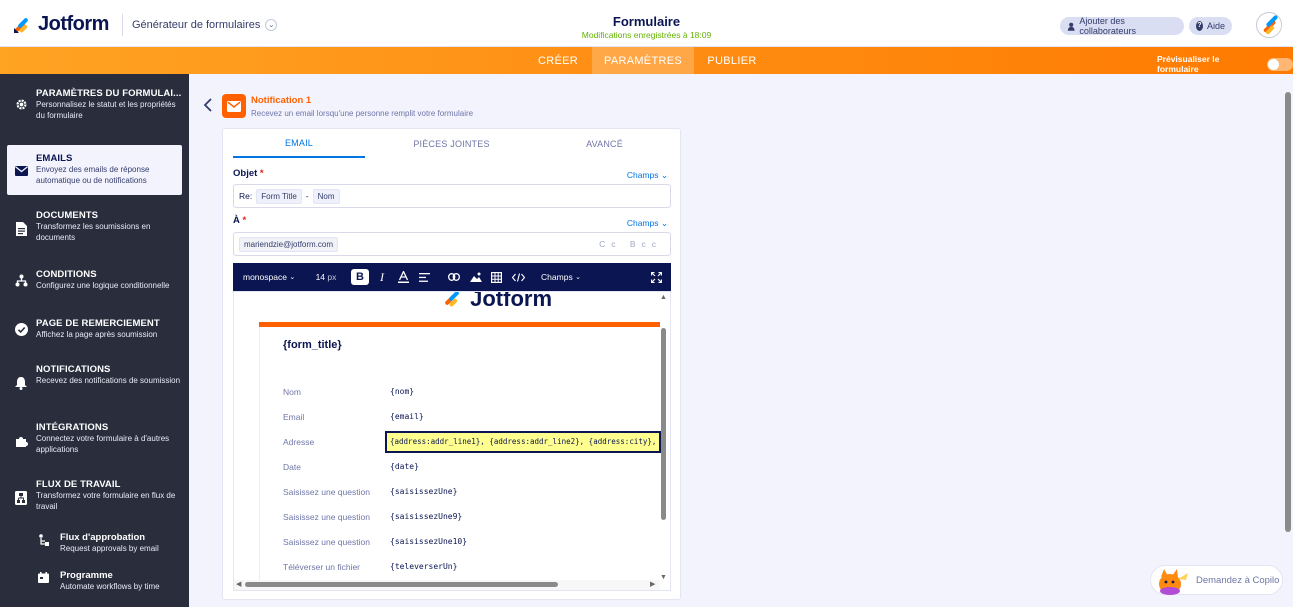 The width and height of the screenshot is (1293, 607). What do you see at coordinates (452, 244) in the screenshot?
I see `to-field: mariendzie@jotform.com Cc Bcc` at bounding box center [452, 244].